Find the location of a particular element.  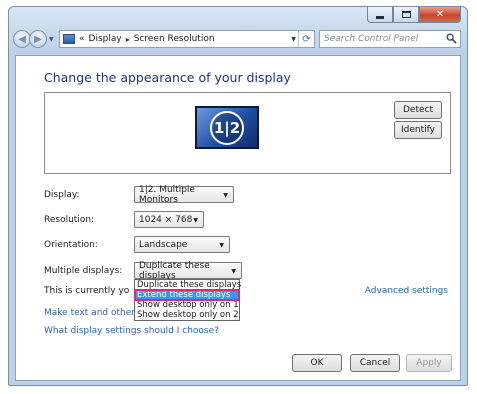

forward-arrow-icon: ▶ is located at coordinates (38, 39).